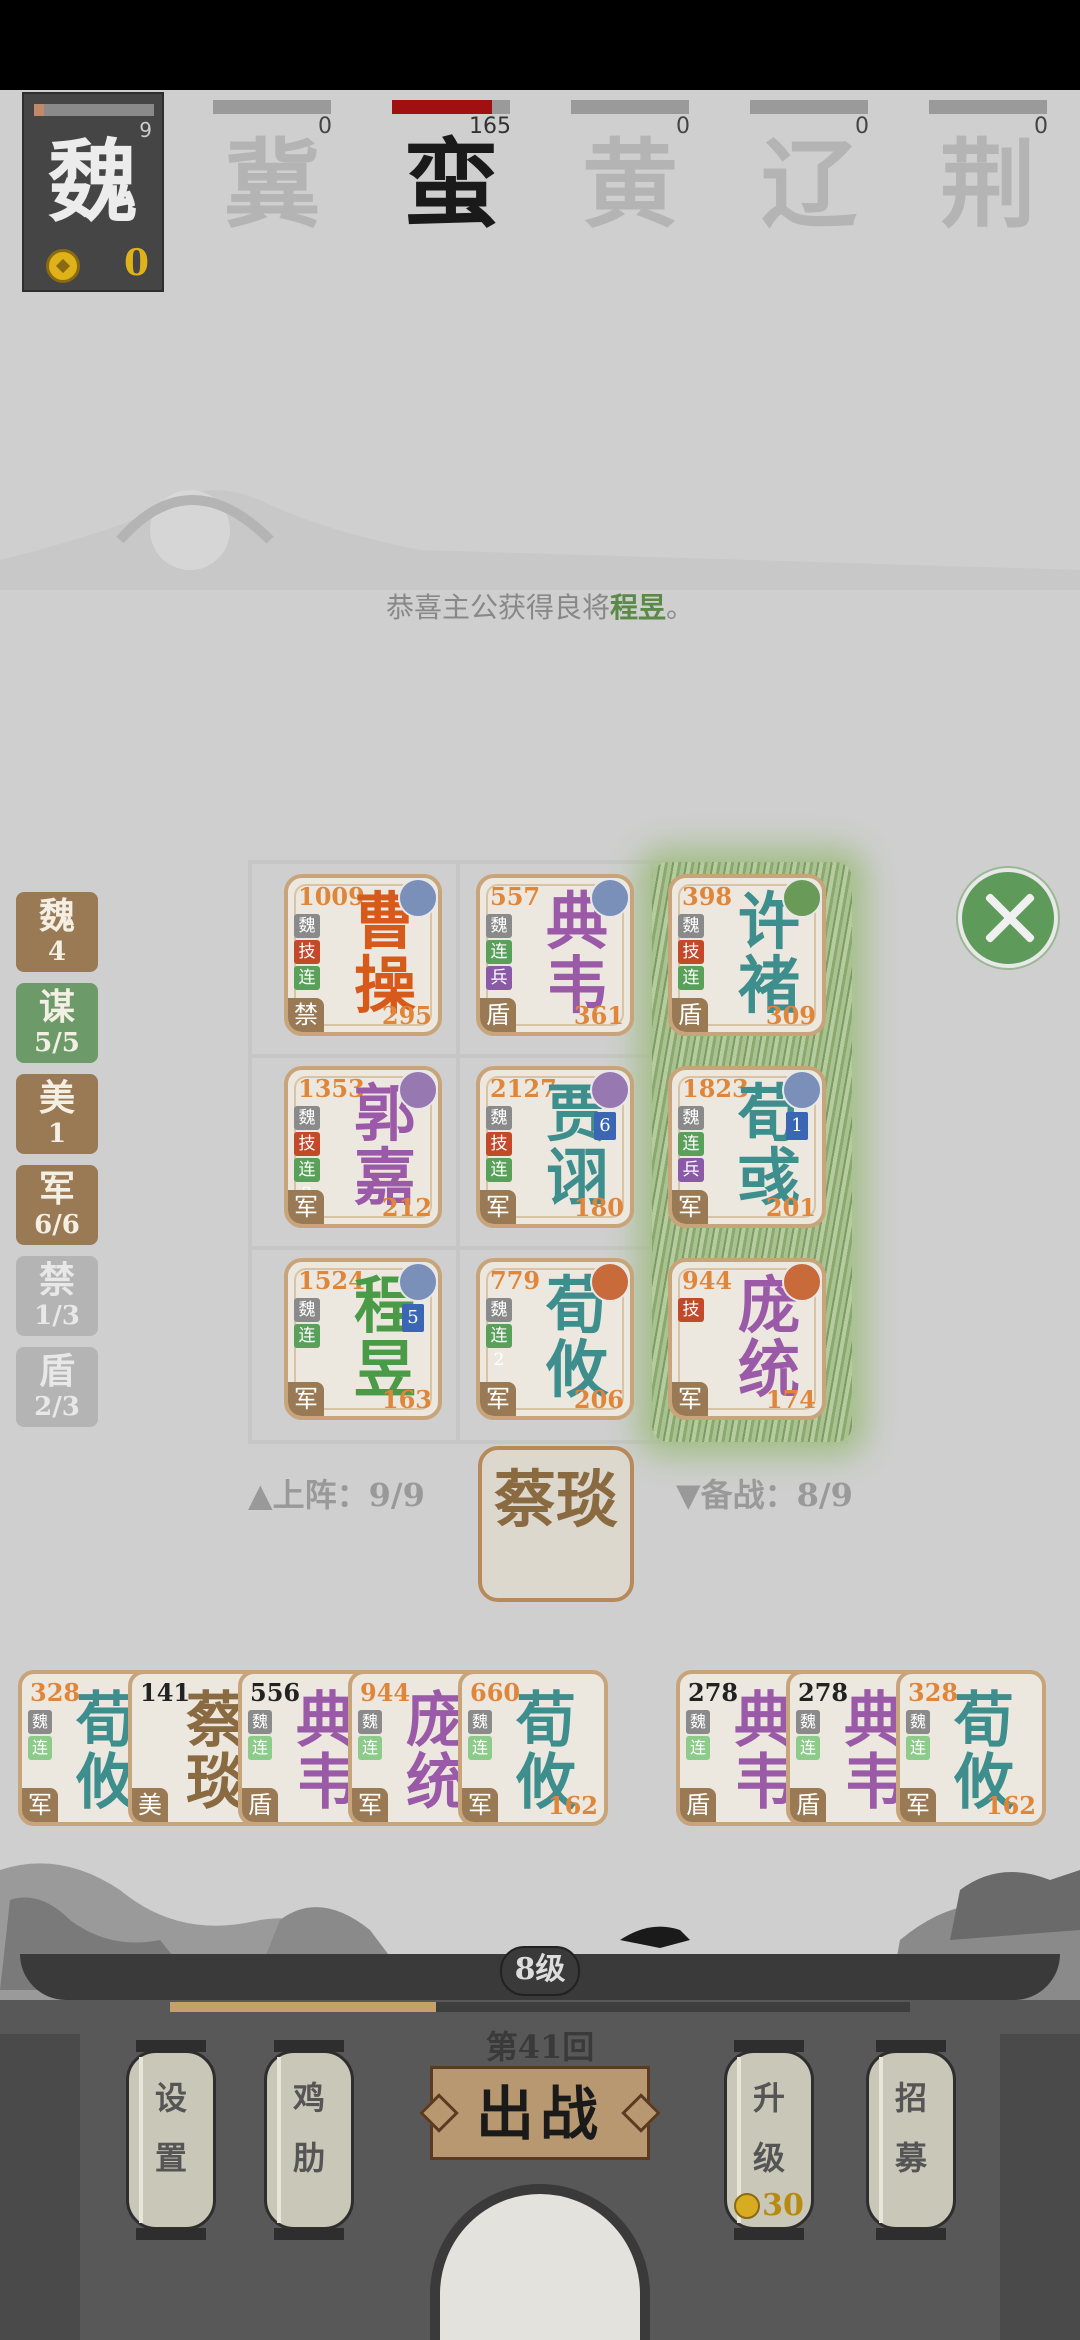  Describe the element at coordinates (540, 2007) in the screenshot. I see `level-progress-bar` at that location.